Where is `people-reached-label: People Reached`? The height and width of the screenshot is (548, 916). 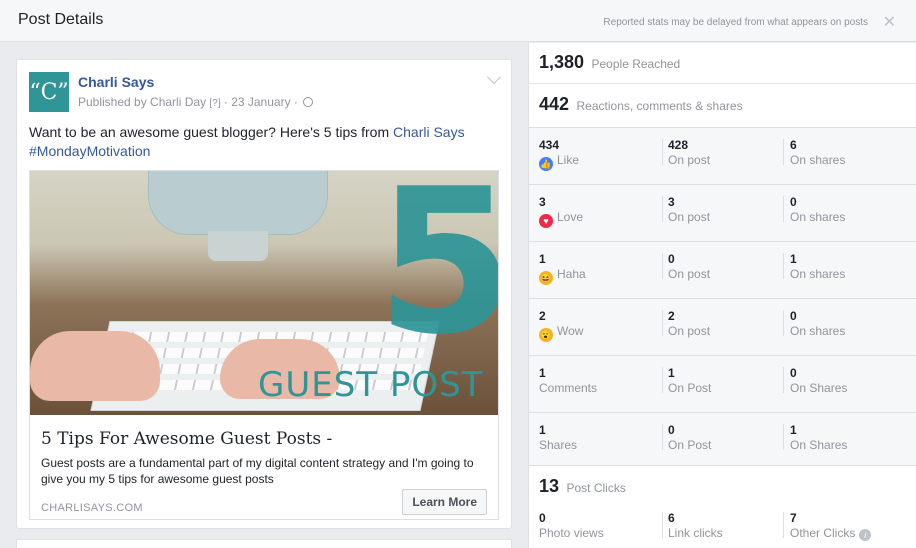 people-reached-label: People Reached is located at coordinates (636, 64).